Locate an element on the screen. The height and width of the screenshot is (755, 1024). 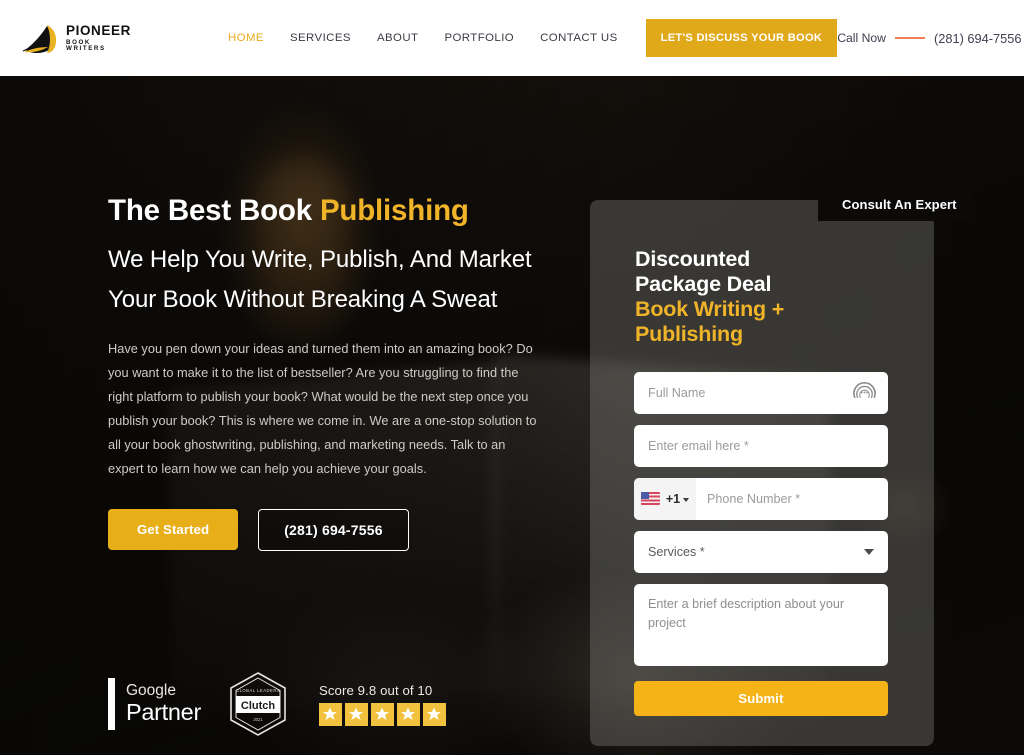
get-started-button: Get Started is located at coordinates (173, 530).